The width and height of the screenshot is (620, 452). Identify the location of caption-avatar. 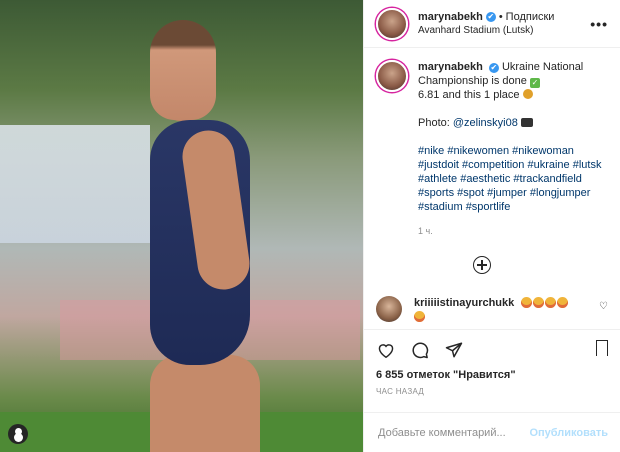
(392, 76).